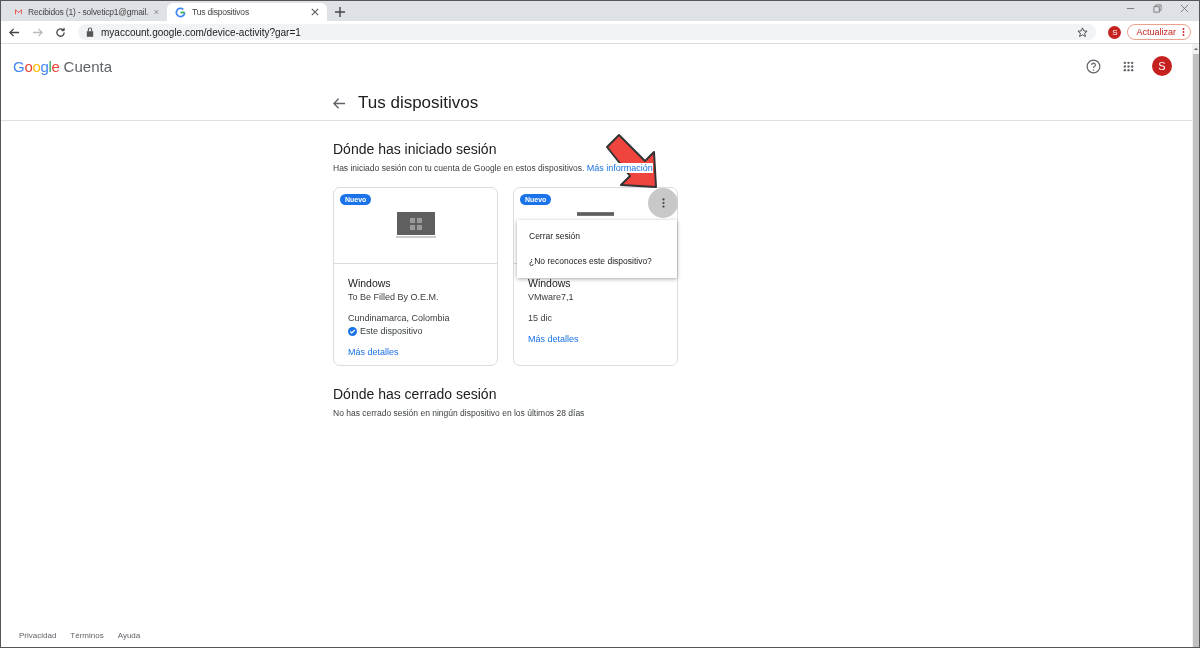 Image resolution: width=1200 pixels, height=648 pixels. What do you see at coordinates (1195, 345) in the screenshot?
I see `scrollbar` at bounding box center [1195, 345].